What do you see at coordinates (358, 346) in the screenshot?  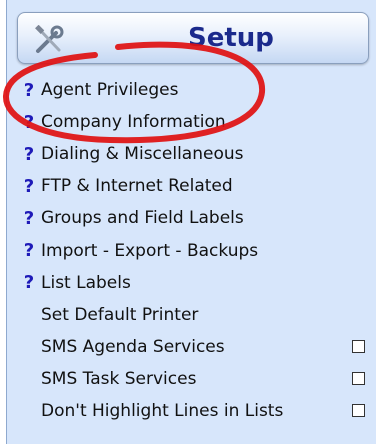 I see `sms-agenda-checkbox` at bounding box center [358, 346].